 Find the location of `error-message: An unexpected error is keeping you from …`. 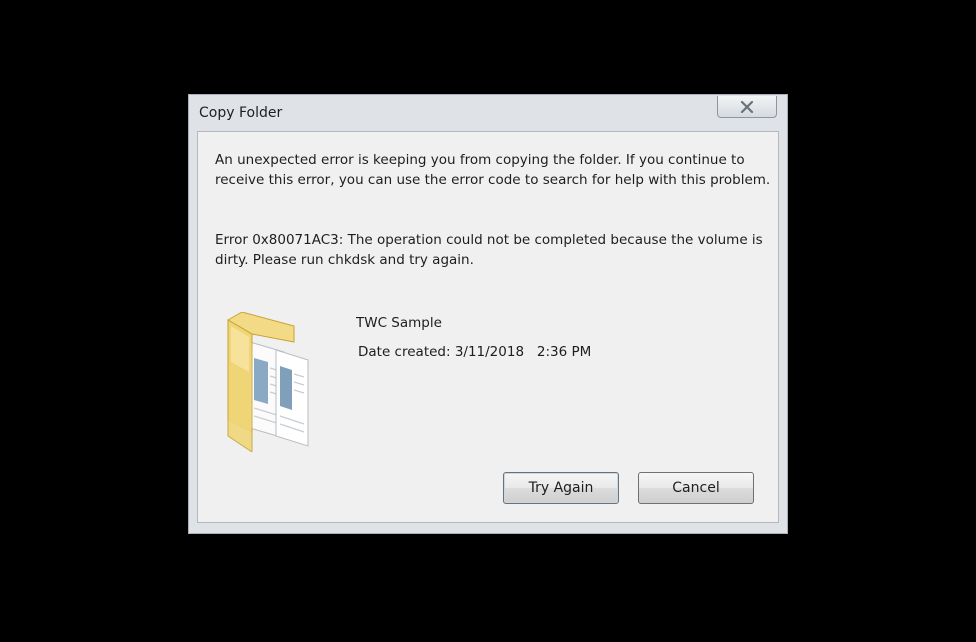

error-message: An unexpected error is keeping you from … is located at coordinates (493, 170).